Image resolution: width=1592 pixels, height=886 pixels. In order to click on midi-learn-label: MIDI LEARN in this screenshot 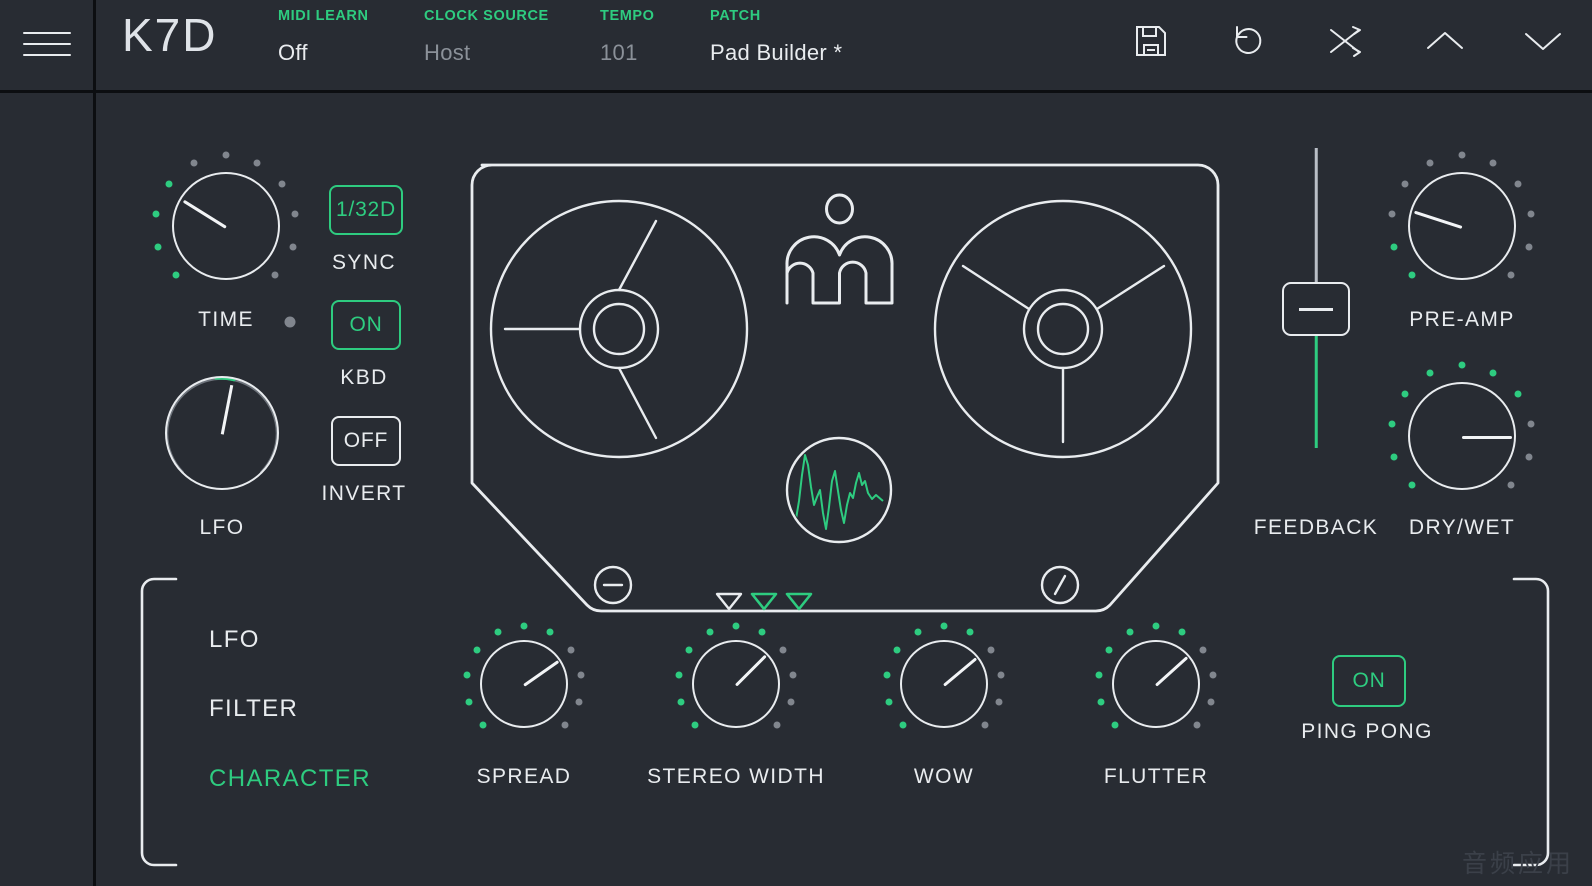, I will do `click(323, 16)`.